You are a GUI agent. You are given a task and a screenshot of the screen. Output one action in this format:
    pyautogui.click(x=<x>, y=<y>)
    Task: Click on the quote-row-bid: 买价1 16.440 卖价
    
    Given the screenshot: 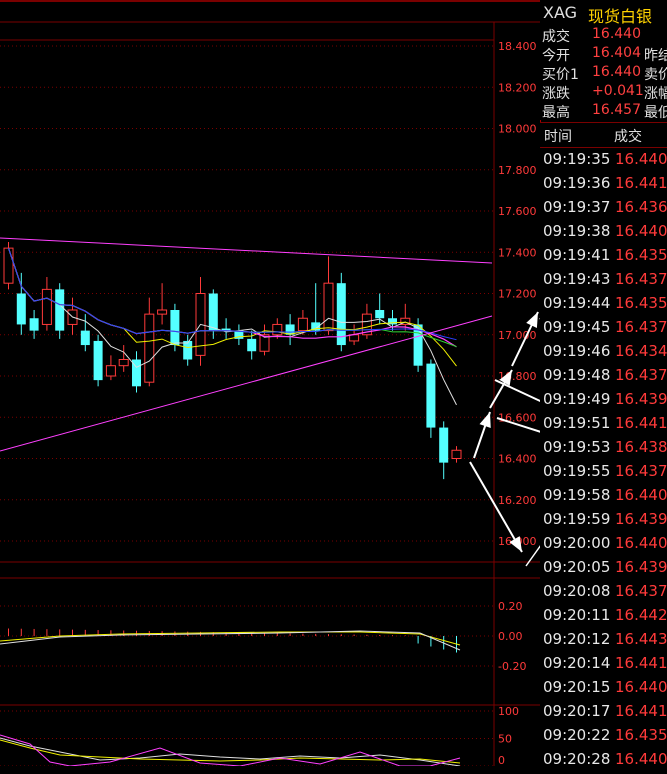 What is the action you would take?
    pyautogui.click(x=603, y=74)
    